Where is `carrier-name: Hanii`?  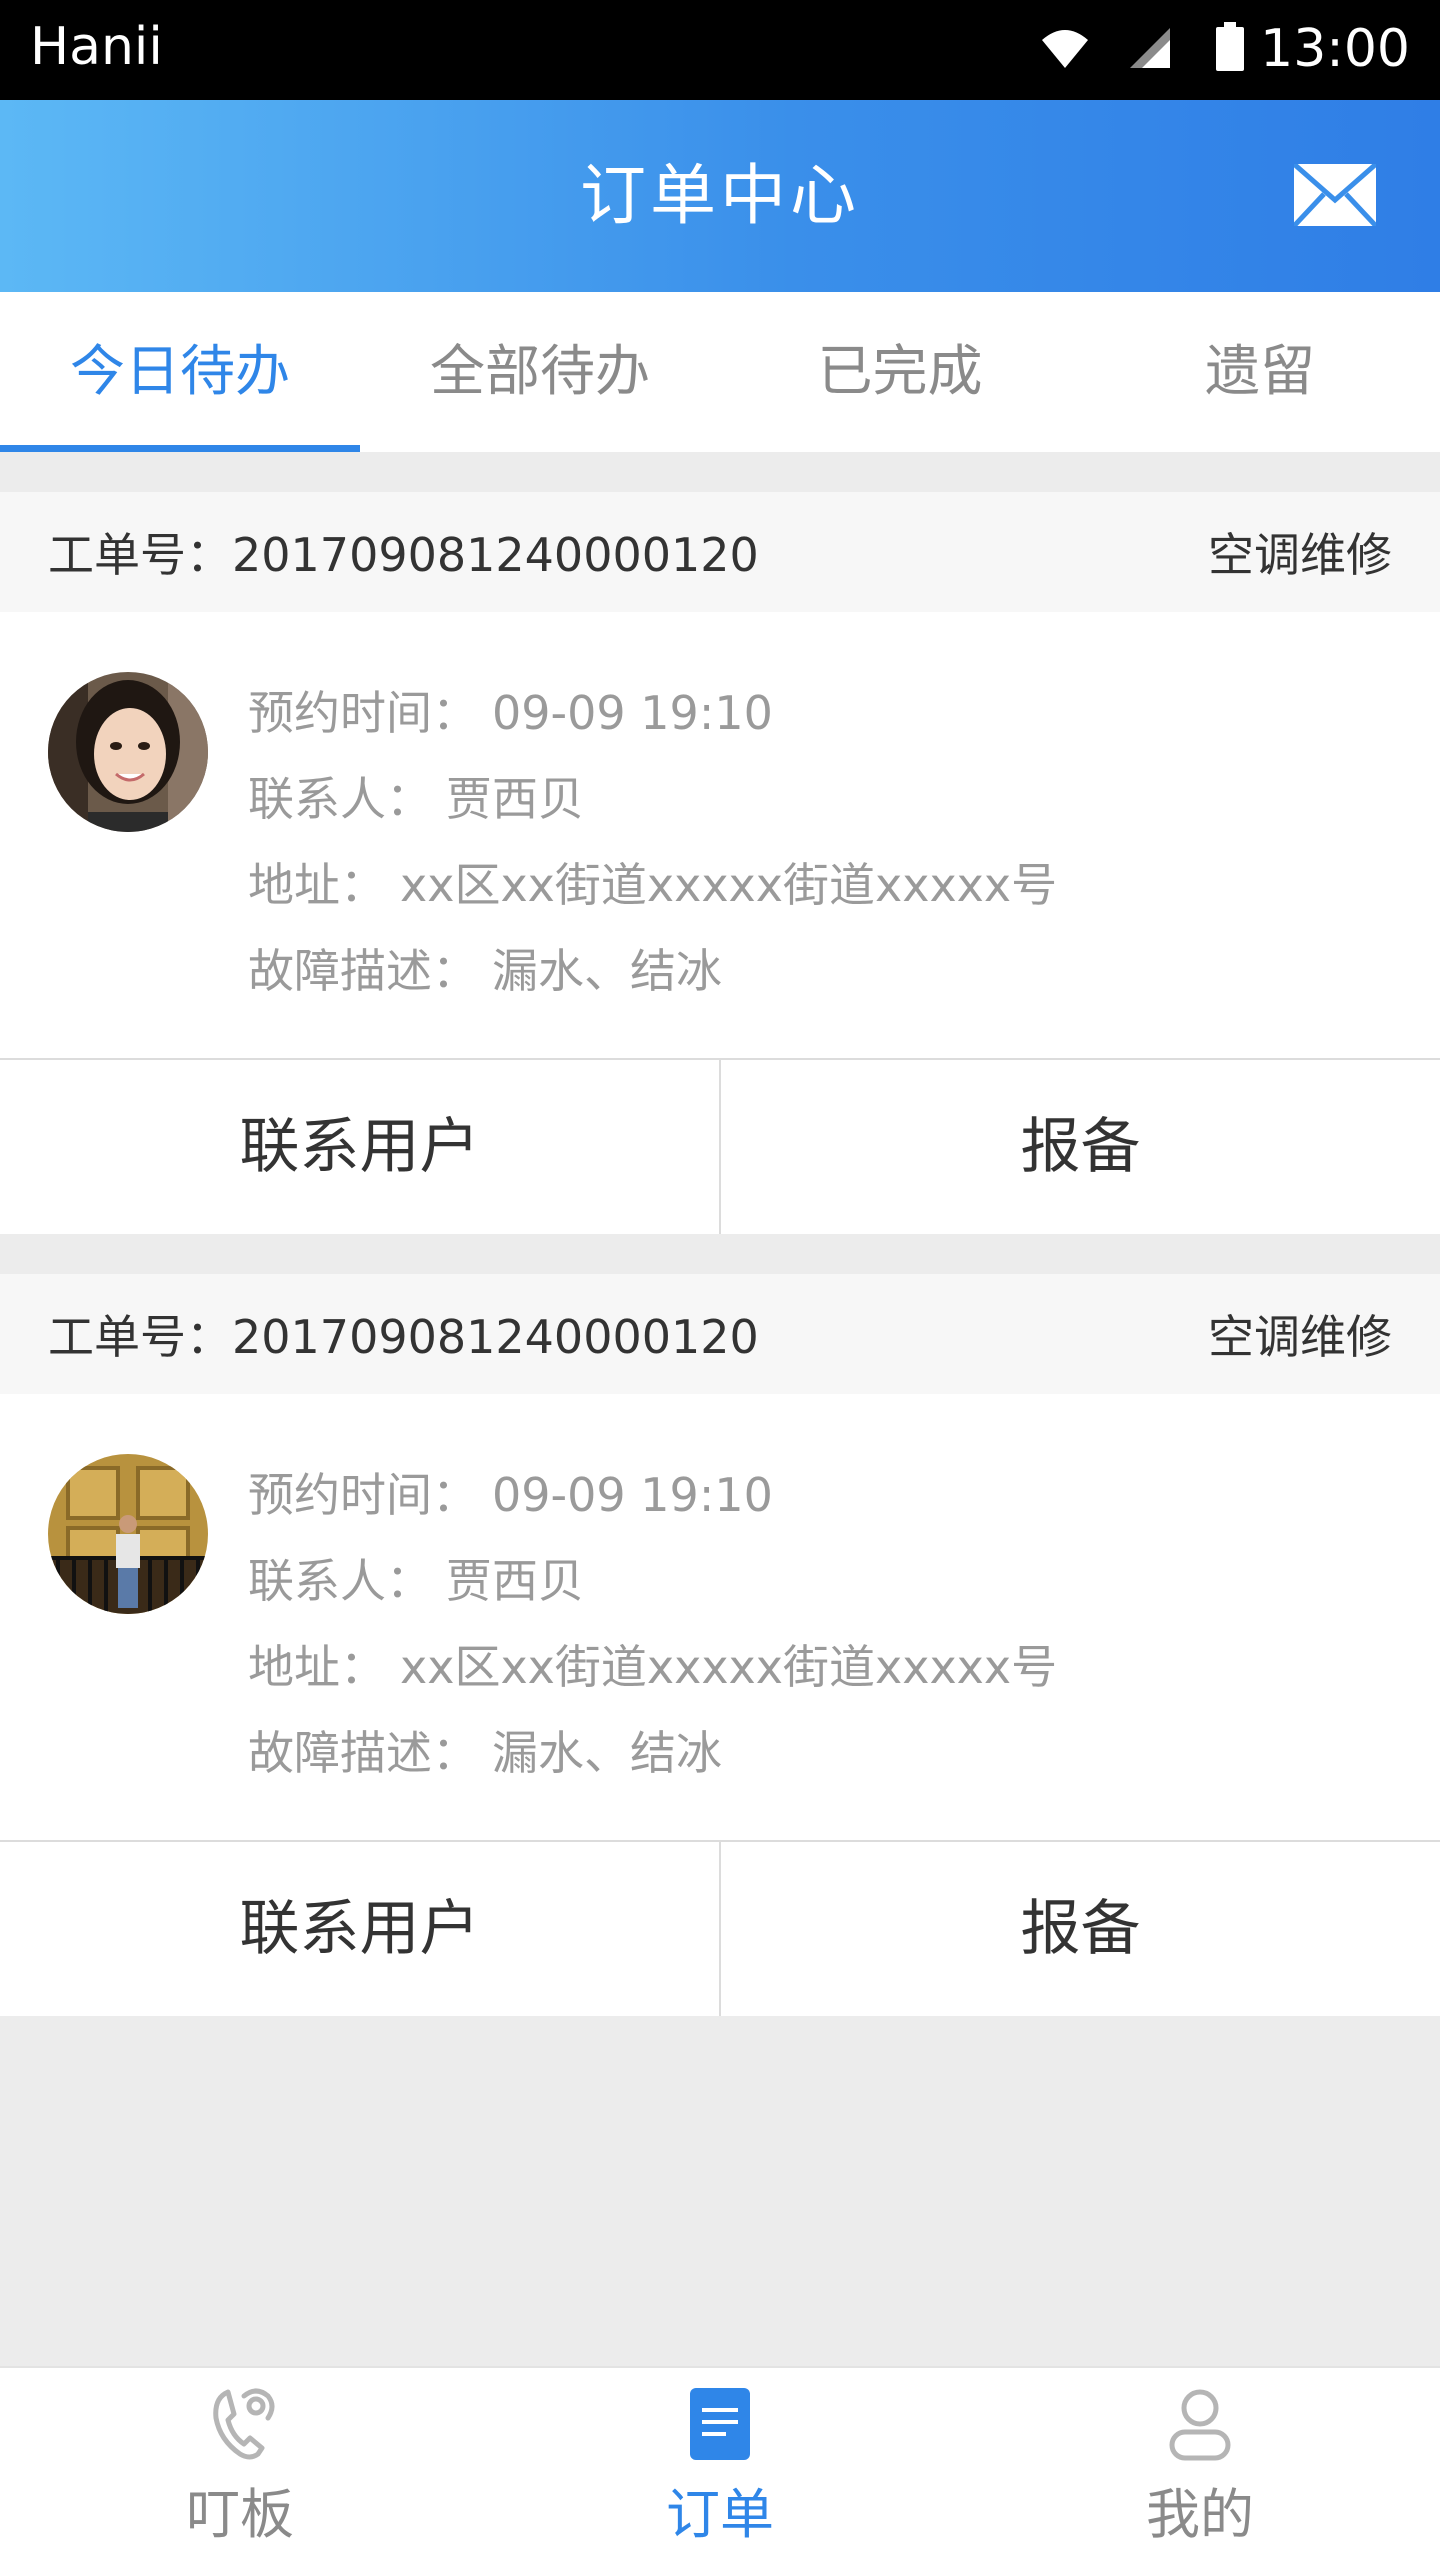 carrier-name: Hanii is located at coordinates (96, 47).